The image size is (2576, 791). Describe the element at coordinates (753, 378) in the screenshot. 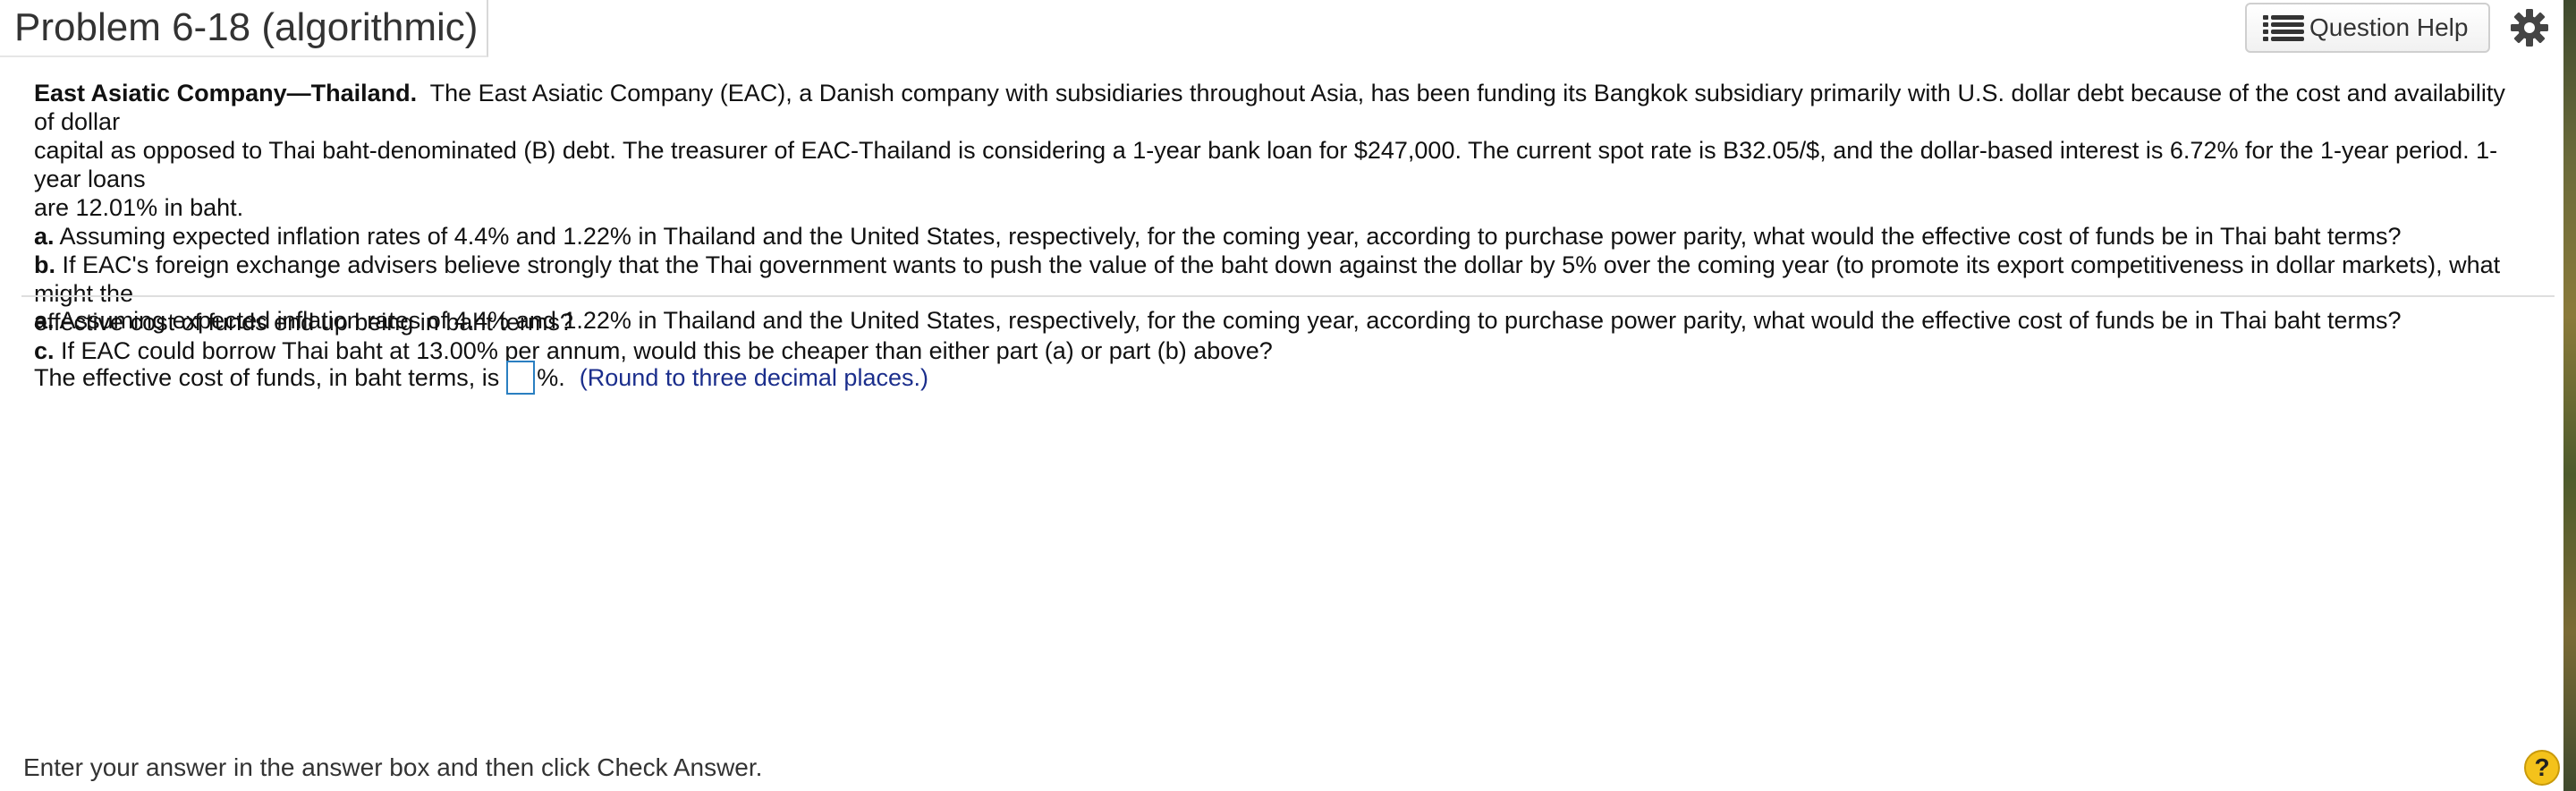

I see `answer-hint: (Round to three decimal places.)` at that location.